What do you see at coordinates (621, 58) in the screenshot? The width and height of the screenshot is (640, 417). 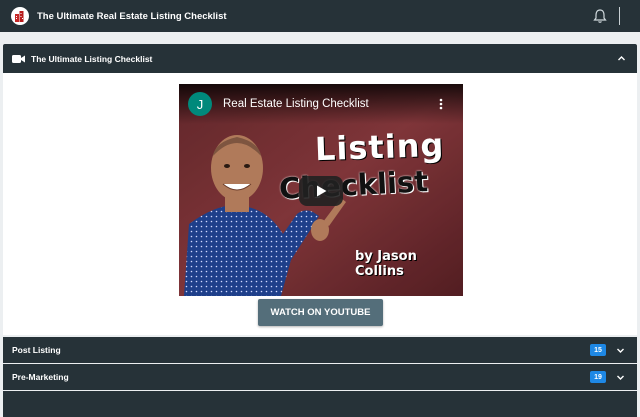 I see `chevron-up-icon` at bounding box center [621, 58].